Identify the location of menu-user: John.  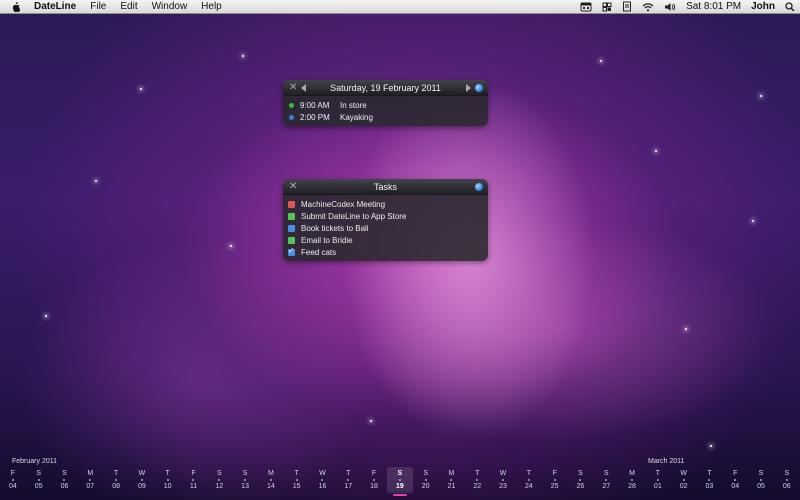
(763, 7).